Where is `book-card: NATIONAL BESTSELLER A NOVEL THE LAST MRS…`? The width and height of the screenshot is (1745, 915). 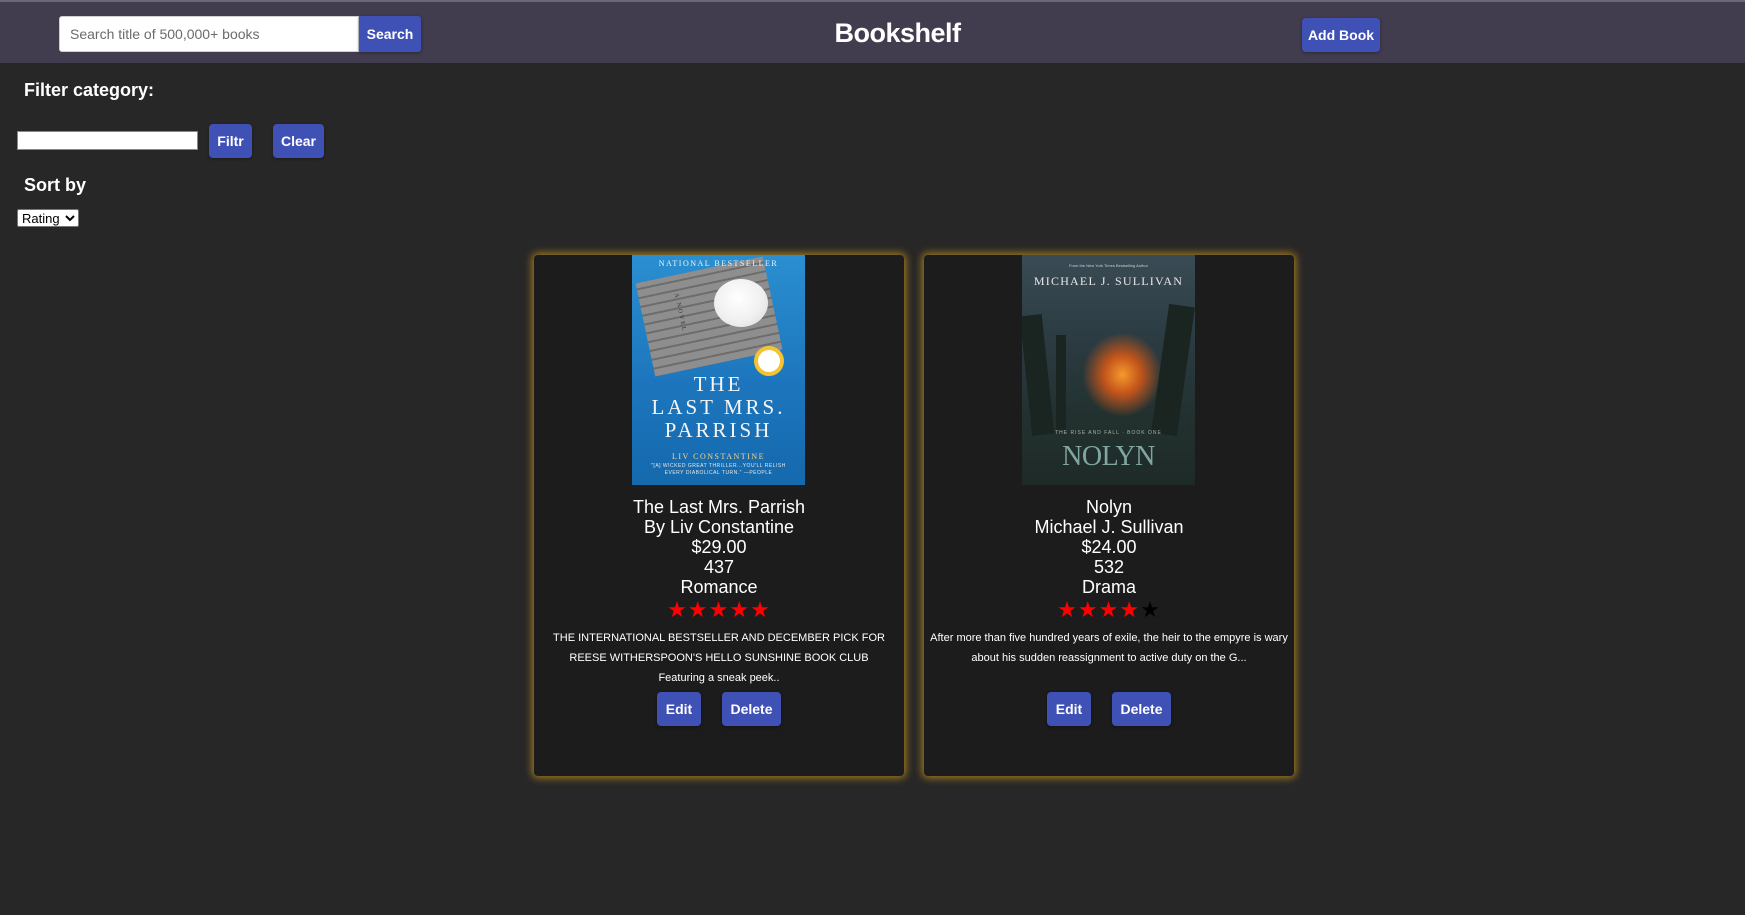
book-card: NATIONAL BESTSELLER A NOVEL THE LAST MRS… is located at coordinates (719, 515).